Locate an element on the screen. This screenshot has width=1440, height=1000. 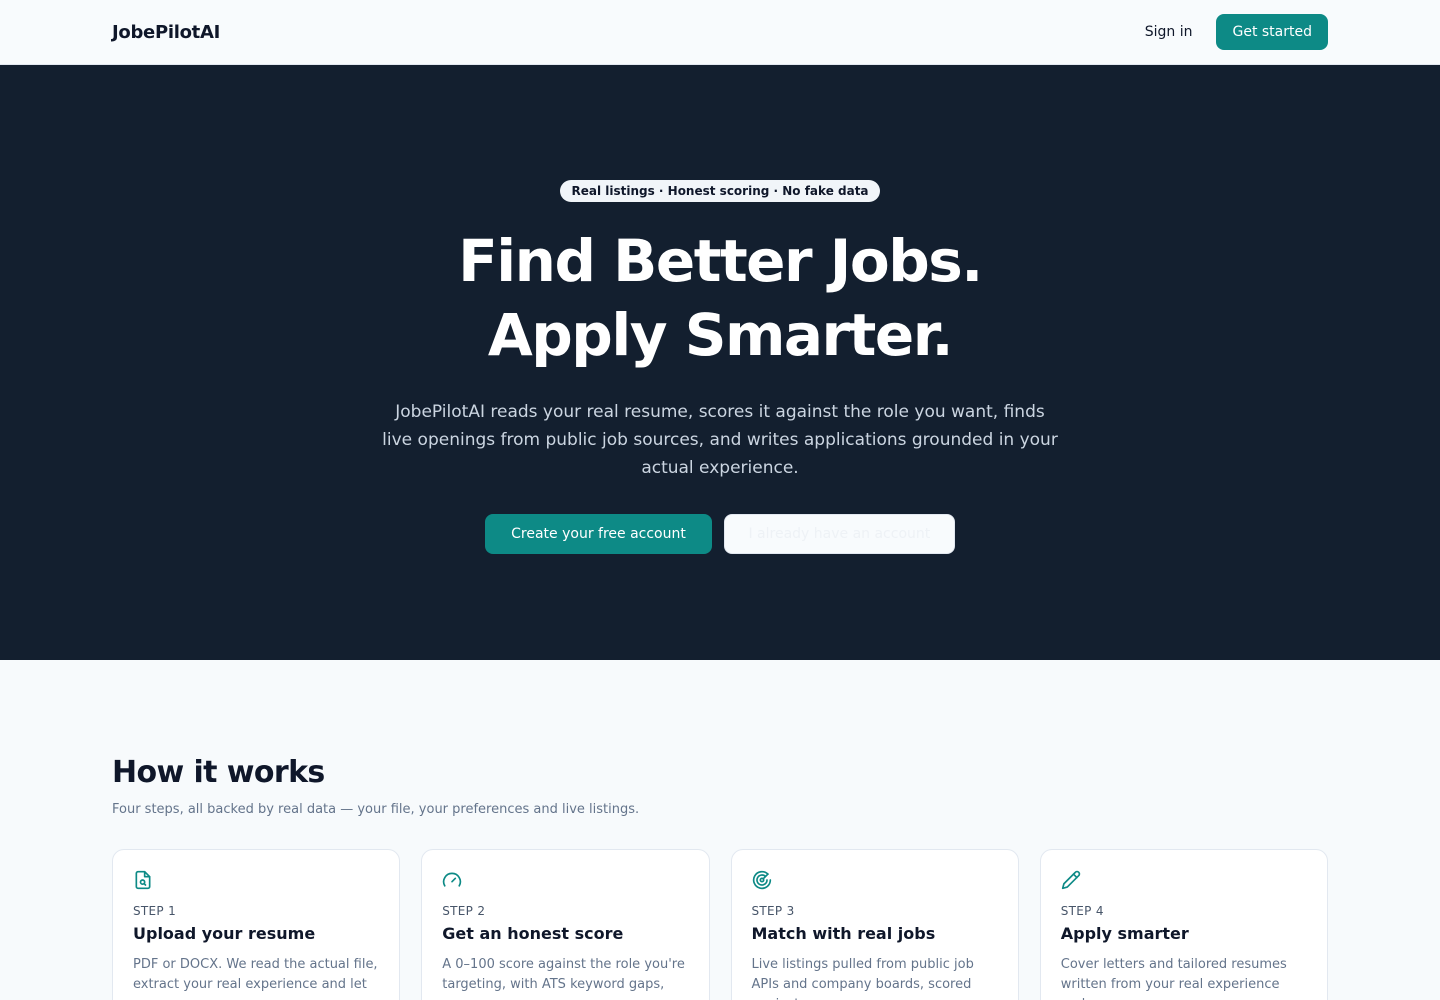
step-label: STEP 3 is located at coordinates (773, 911).